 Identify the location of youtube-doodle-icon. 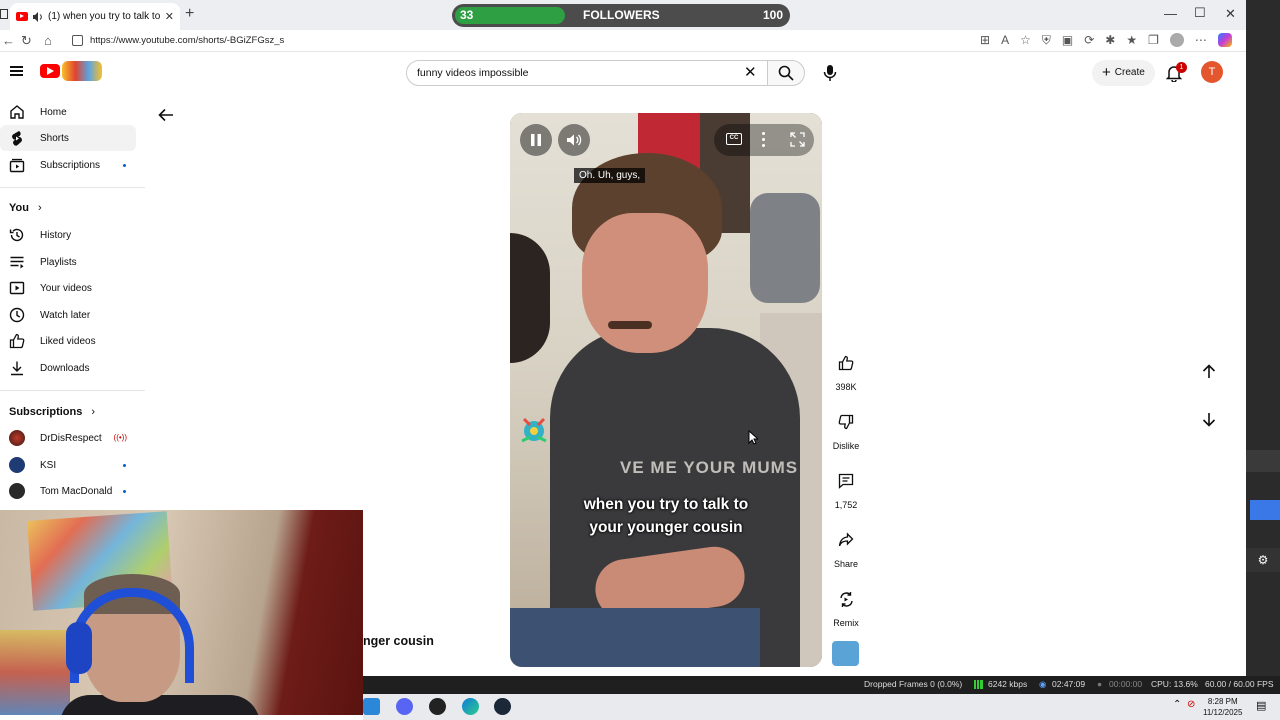
(82, 71).